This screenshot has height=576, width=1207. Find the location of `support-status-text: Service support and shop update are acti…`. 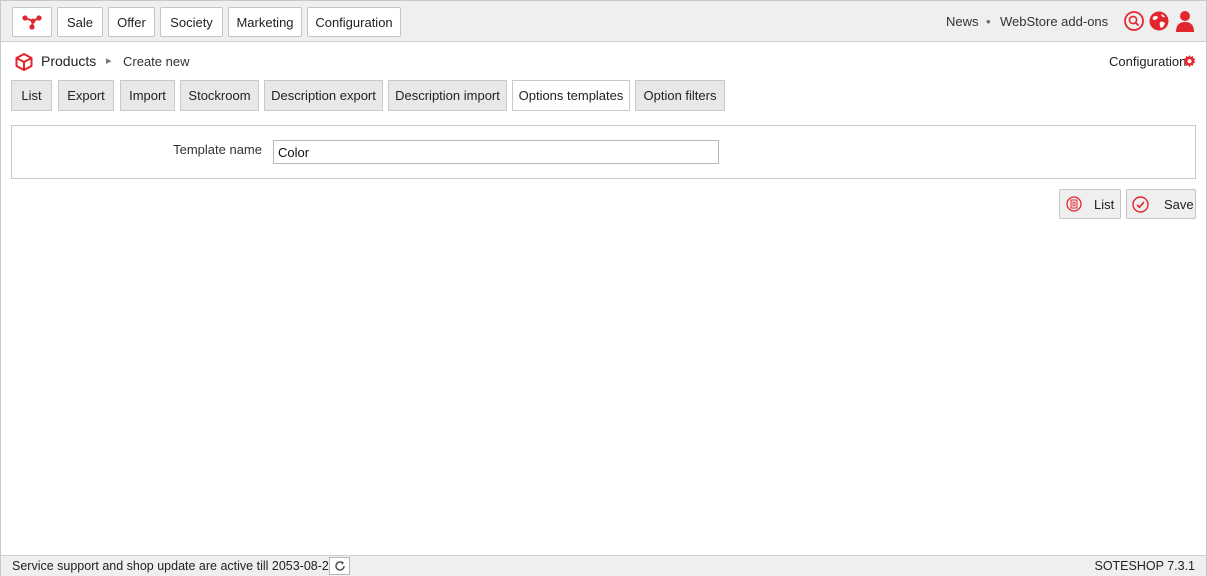

support-status-text: Service support and shop update are acti… is located at coordinates (174, 566).